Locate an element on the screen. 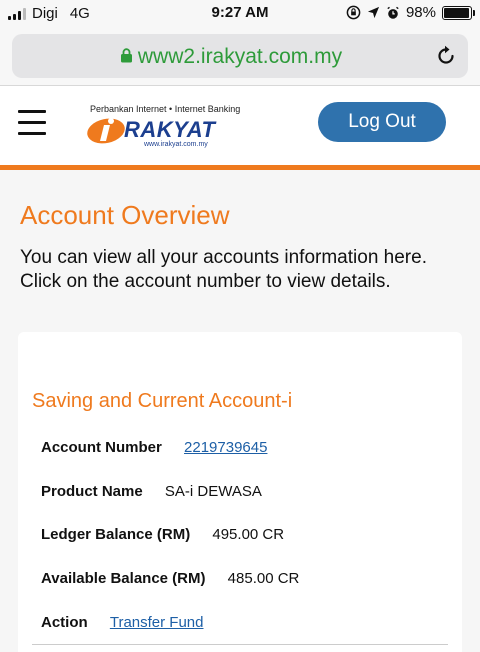 The height and width of the screenshot is (652, 480). ledger-balance-label: Ledger Balance (RM) is located at coordinates (116, 534).